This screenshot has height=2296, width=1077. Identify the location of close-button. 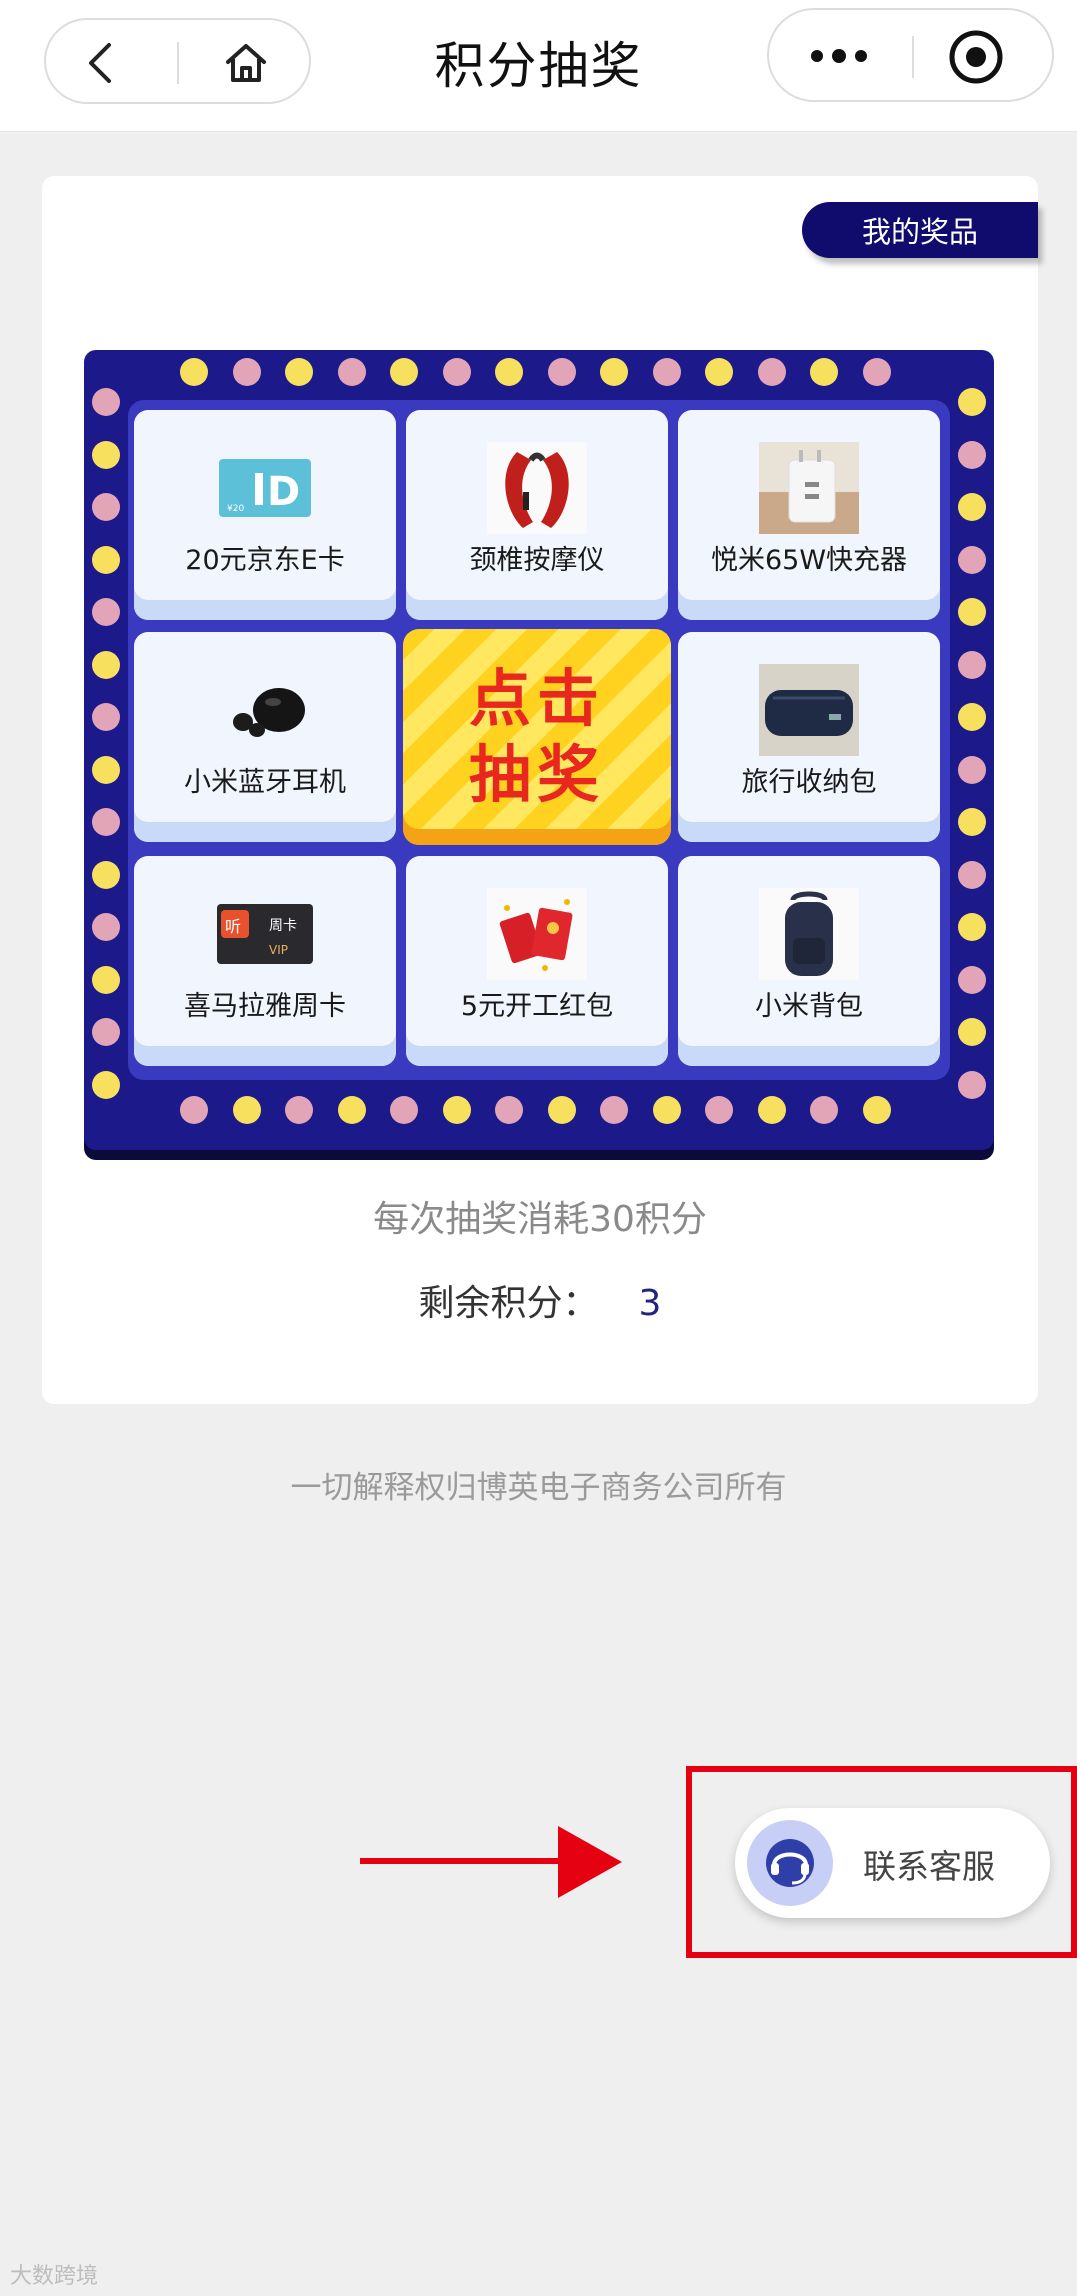
(976, 57).